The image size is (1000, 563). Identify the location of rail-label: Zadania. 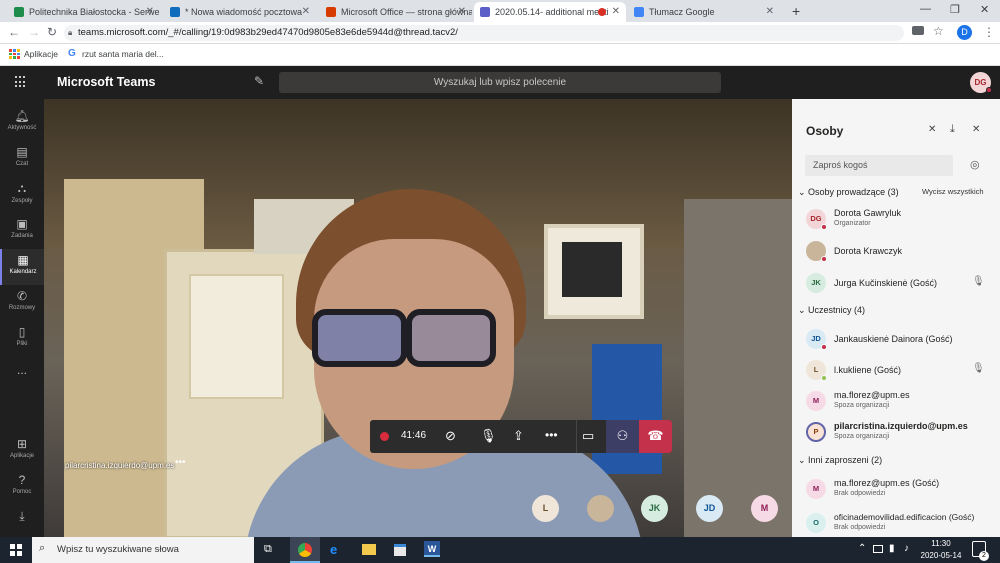
(22, 236).